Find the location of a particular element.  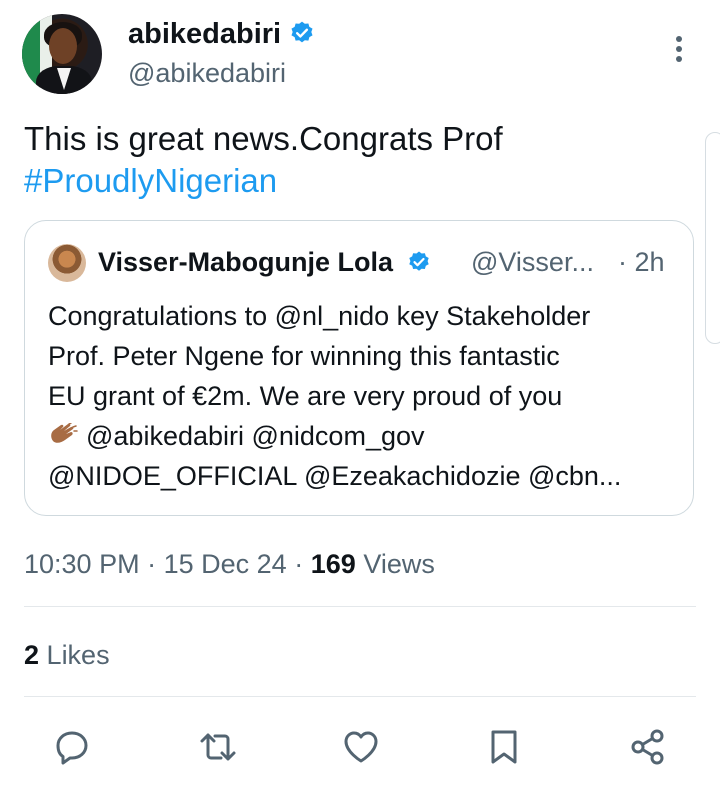

reply-button is located at coordinates (72, 747).